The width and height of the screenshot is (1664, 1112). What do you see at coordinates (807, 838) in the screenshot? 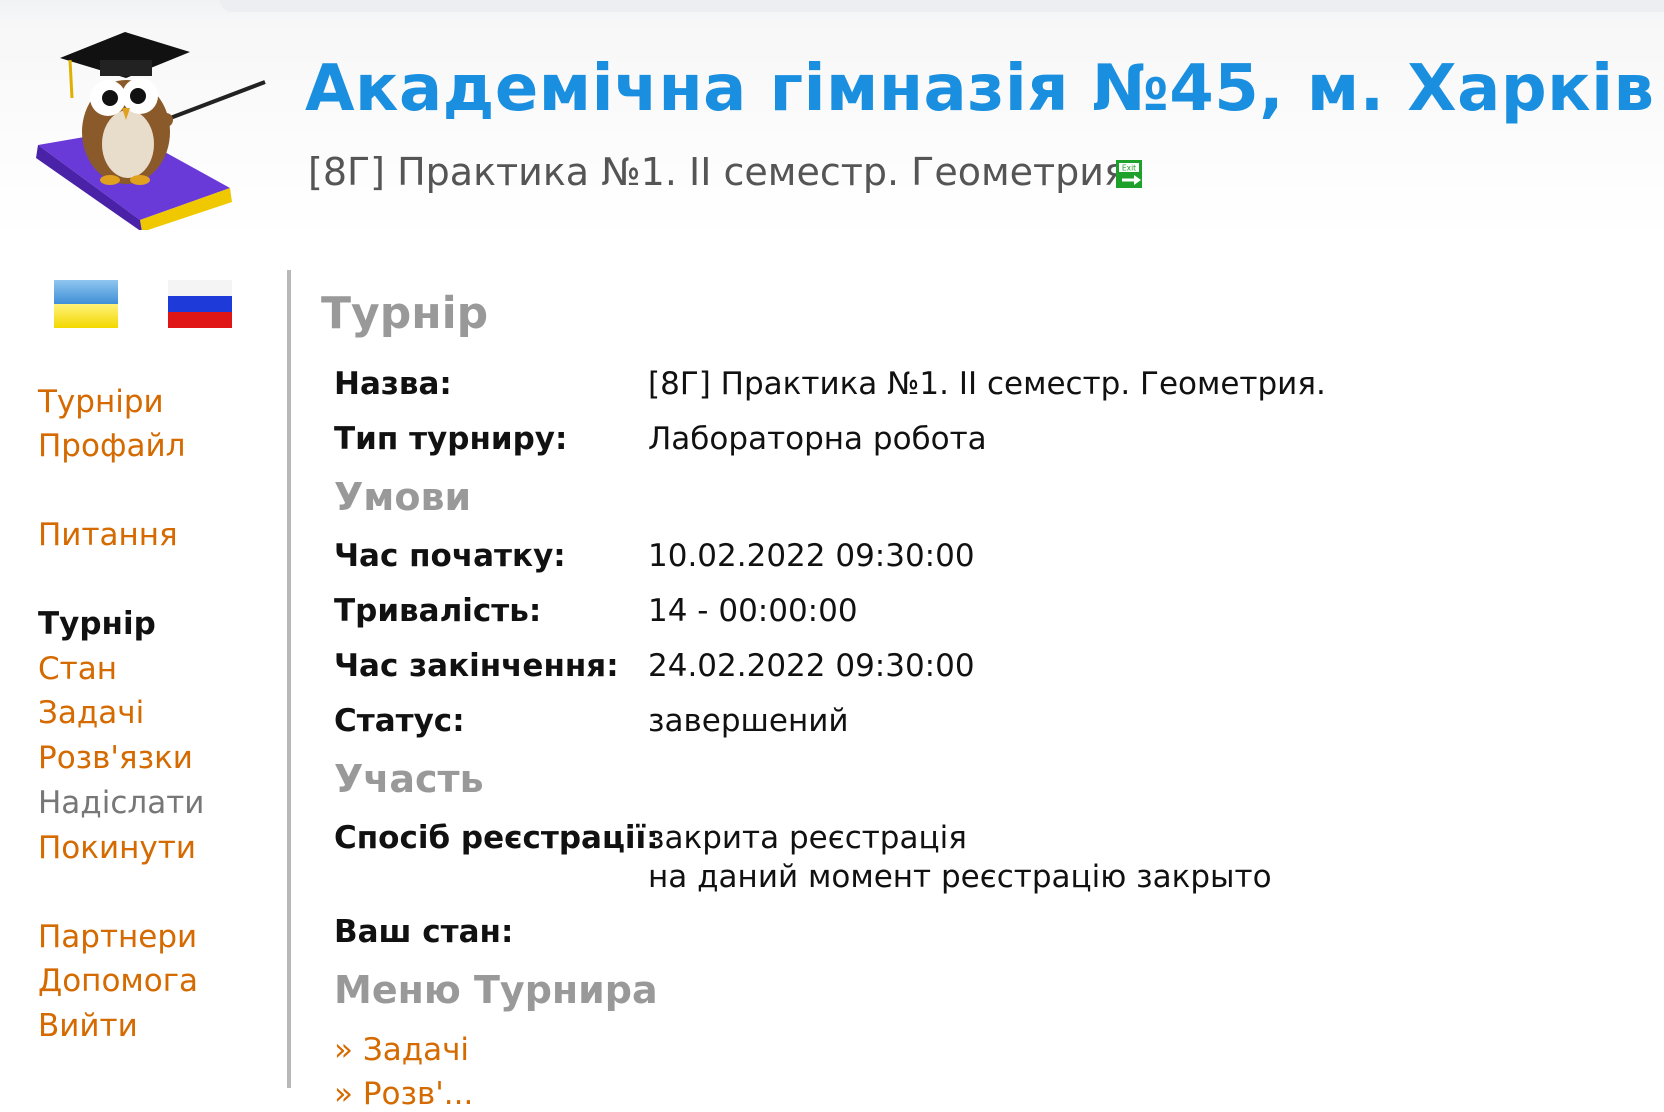
I see `registration-value: закрита реєстрація` at bounding box center [807, 838].